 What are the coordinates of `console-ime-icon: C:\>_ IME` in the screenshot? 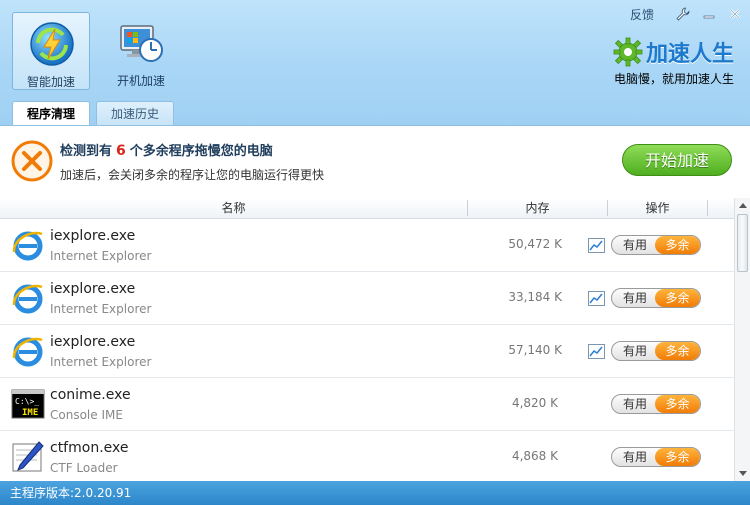 It's located at (28, 404).